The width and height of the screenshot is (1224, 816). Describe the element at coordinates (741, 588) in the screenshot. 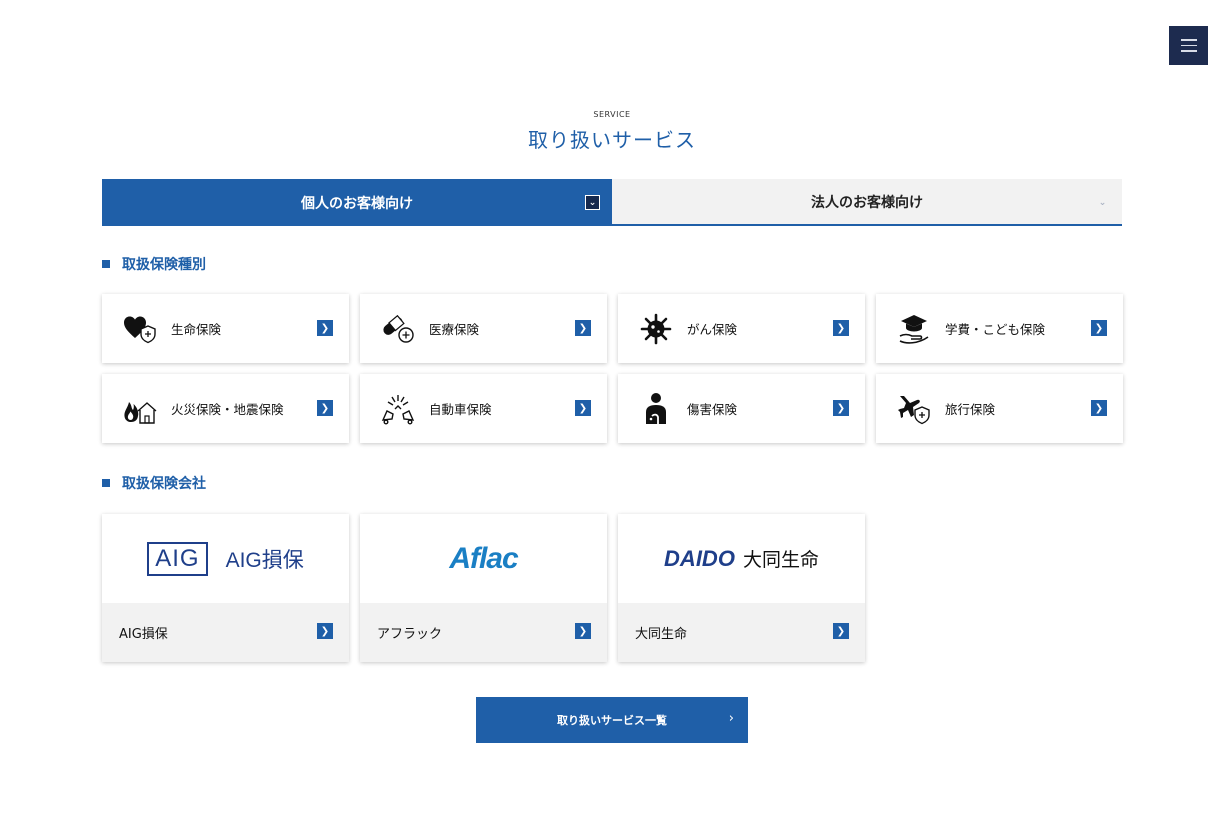

I see `company-card-daido: DAIDO 大同生命 大同生命 ❯` at that location.